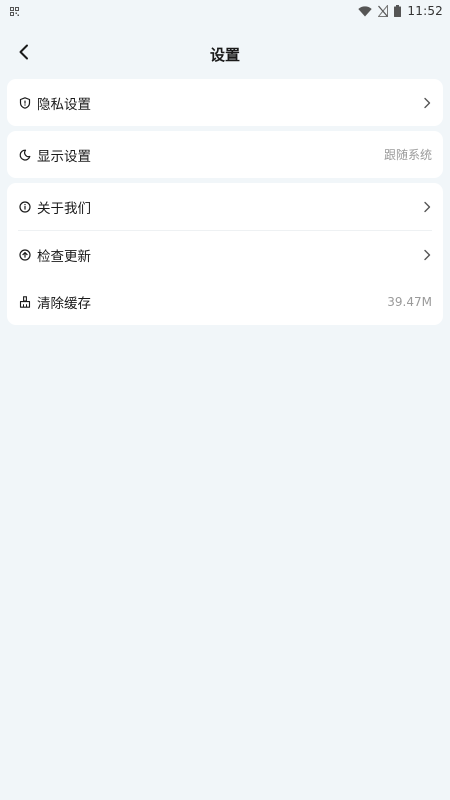 The image size is (450, 800). I want to click on broom-icon, so click(25, 301).